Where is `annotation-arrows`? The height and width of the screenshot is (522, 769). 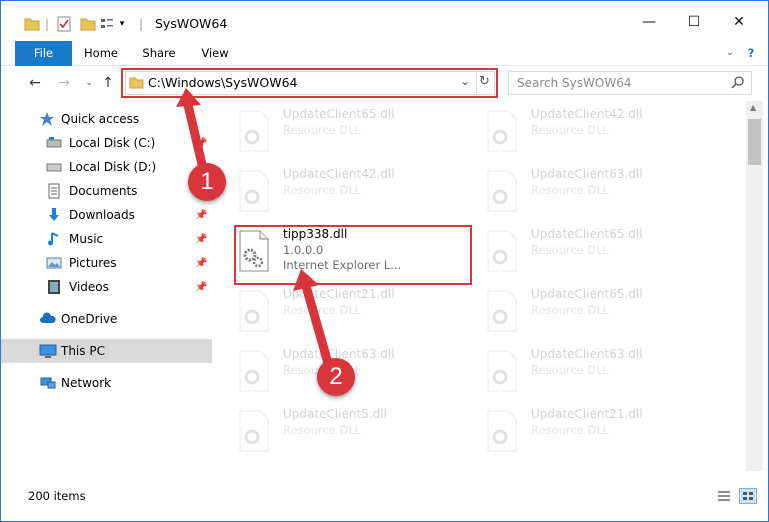
annotation-arrows is located at coordinates (254, 228).